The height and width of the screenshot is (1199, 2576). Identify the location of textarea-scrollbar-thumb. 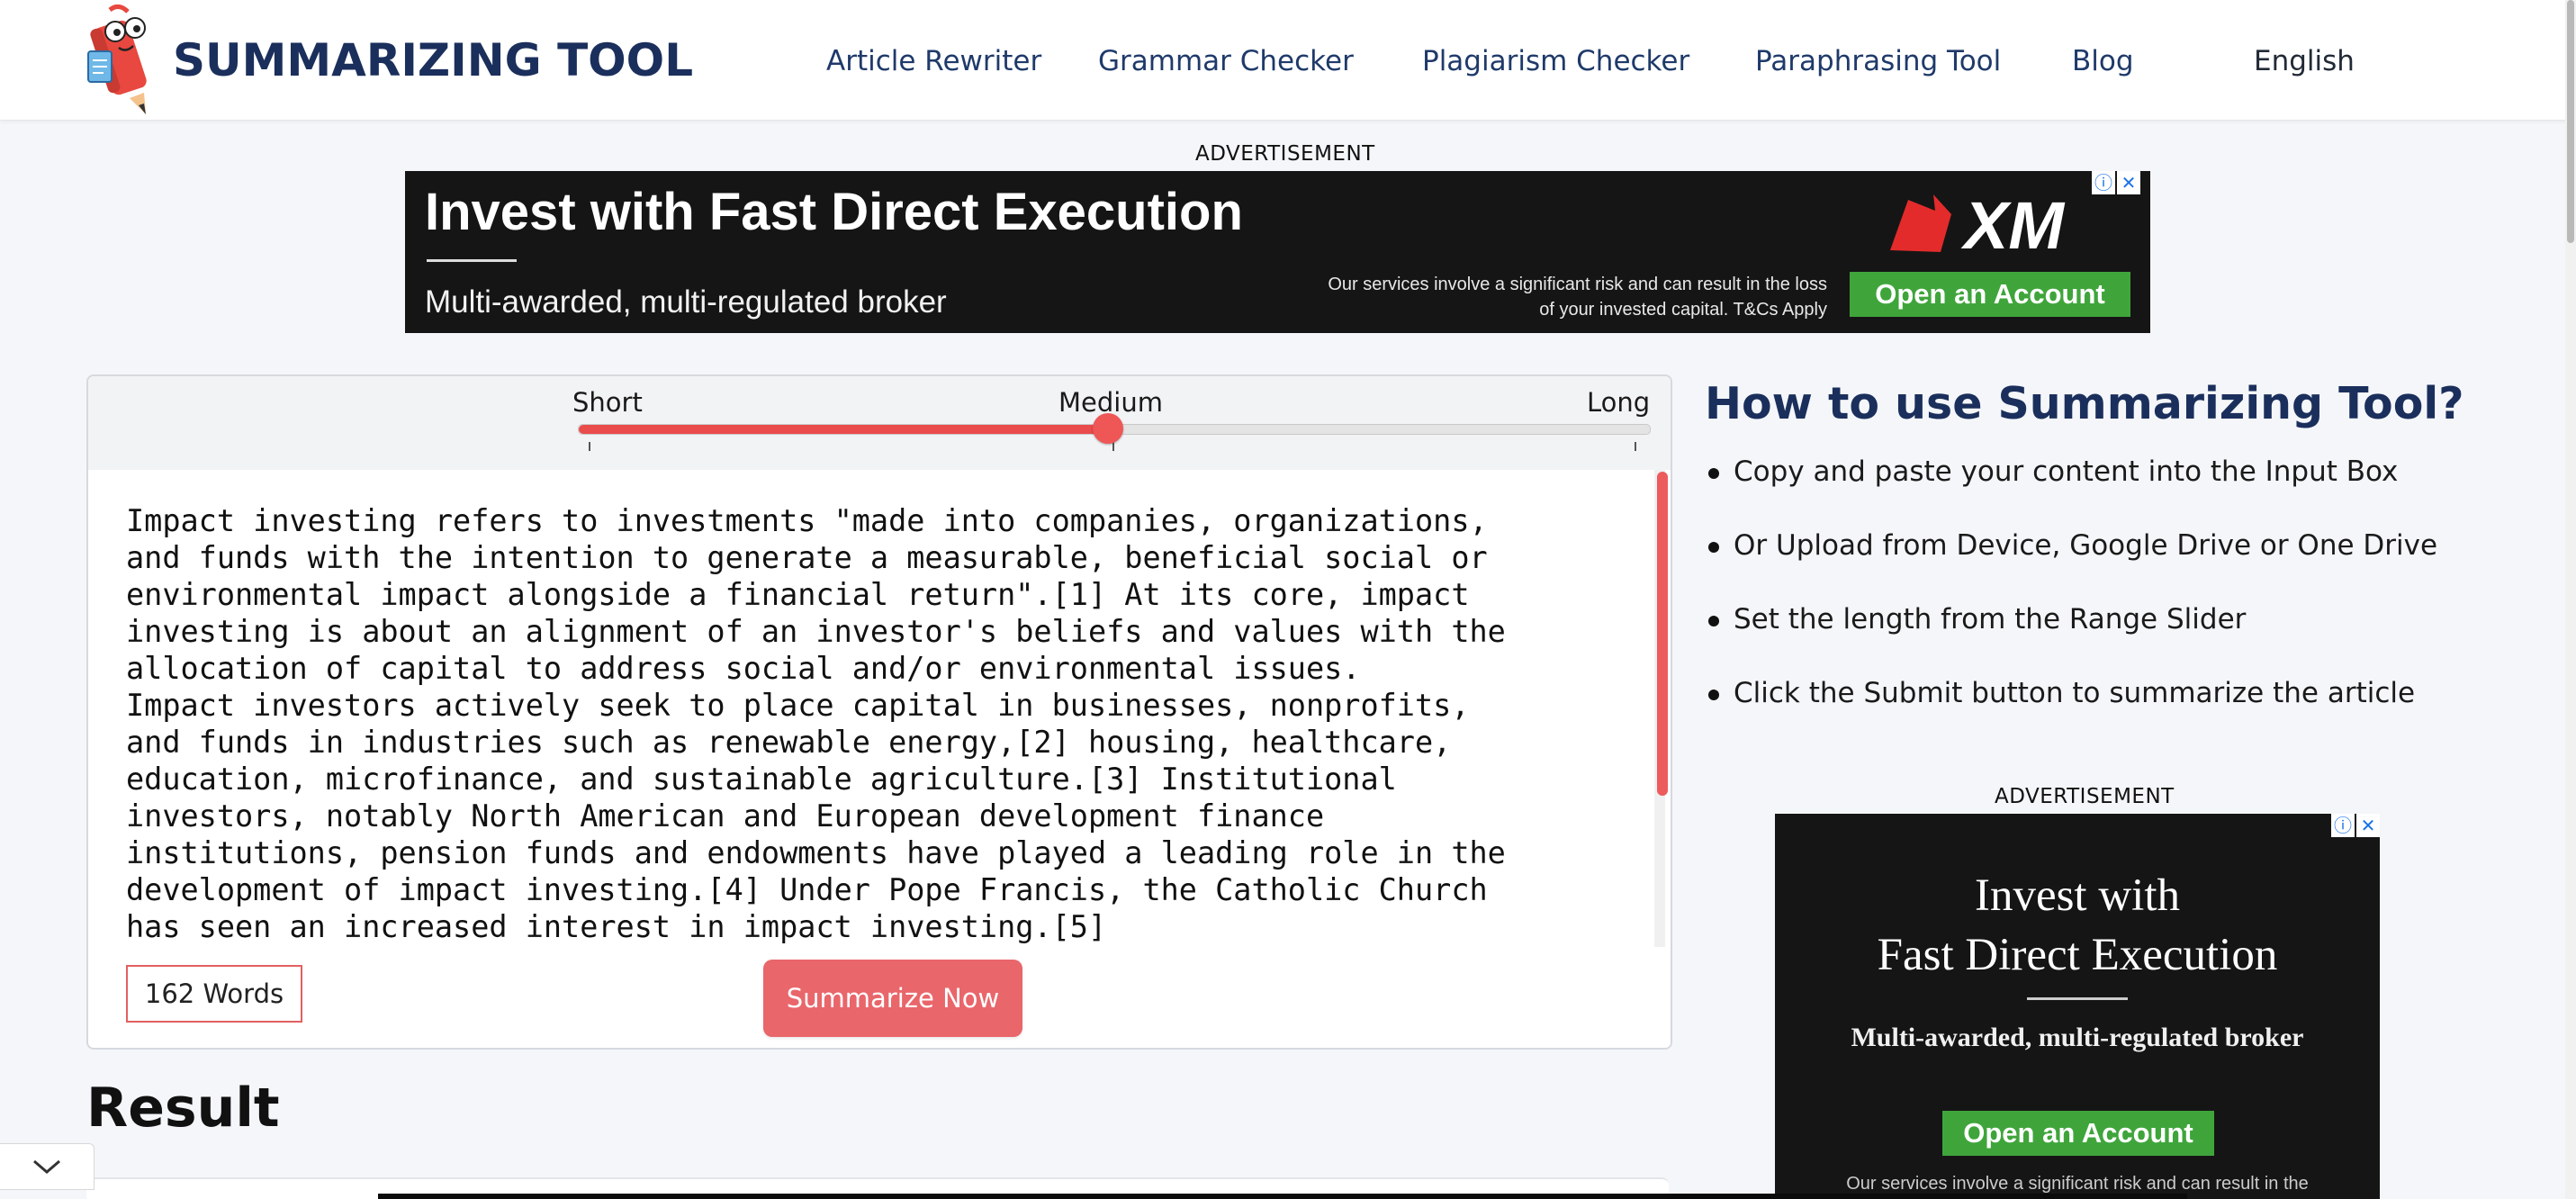
(1662, 634).